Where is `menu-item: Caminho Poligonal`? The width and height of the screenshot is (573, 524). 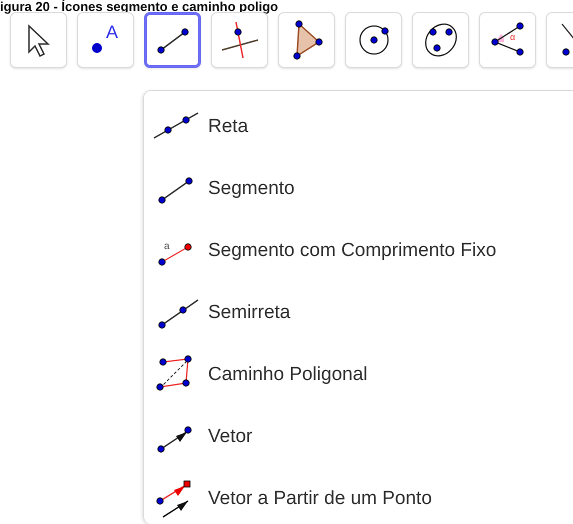 menu-item: Caminho Poligonal is located at coordinates (288, 375).